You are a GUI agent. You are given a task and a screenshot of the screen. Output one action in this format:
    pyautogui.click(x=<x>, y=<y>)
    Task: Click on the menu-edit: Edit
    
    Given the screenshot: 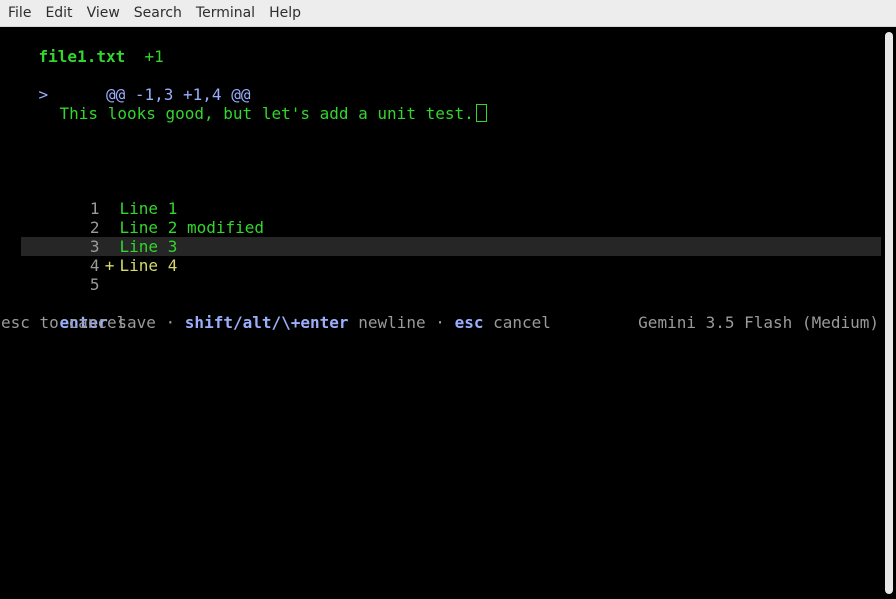 What is the action you would take?
    pyautogui.click(x=58, y=13)
    